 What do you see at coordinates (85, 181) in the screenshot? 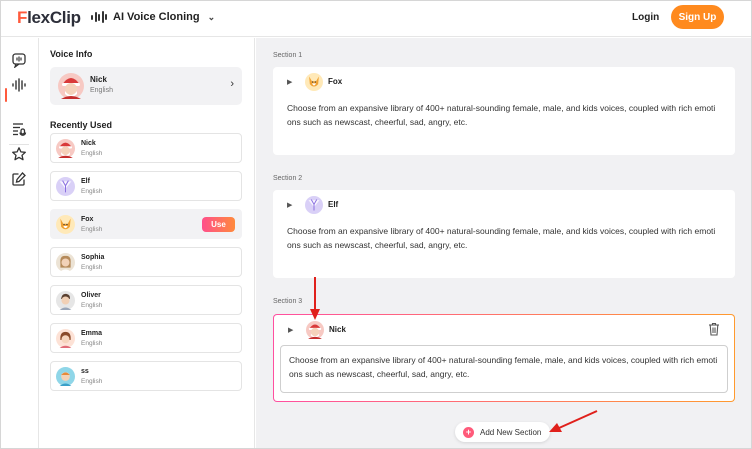
I see `voice-name: Elf` at bounding box center [85, 181].